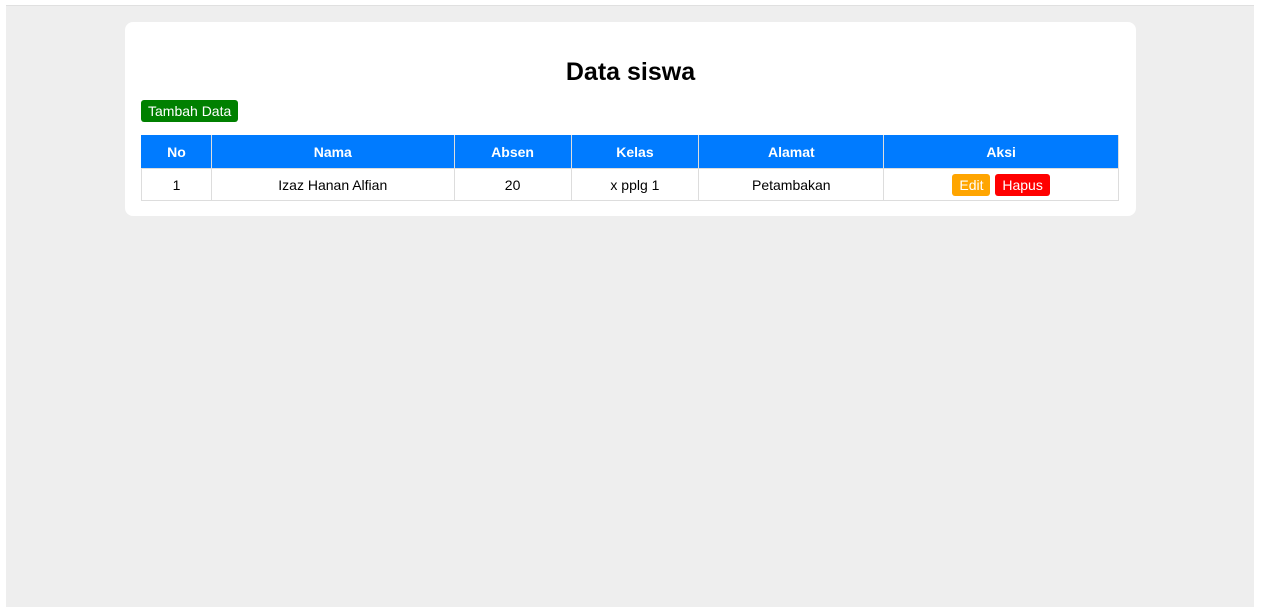 The width and height of the screenshot is (1263, 607). I want to click on cell-no: 1, so click(176, 184).